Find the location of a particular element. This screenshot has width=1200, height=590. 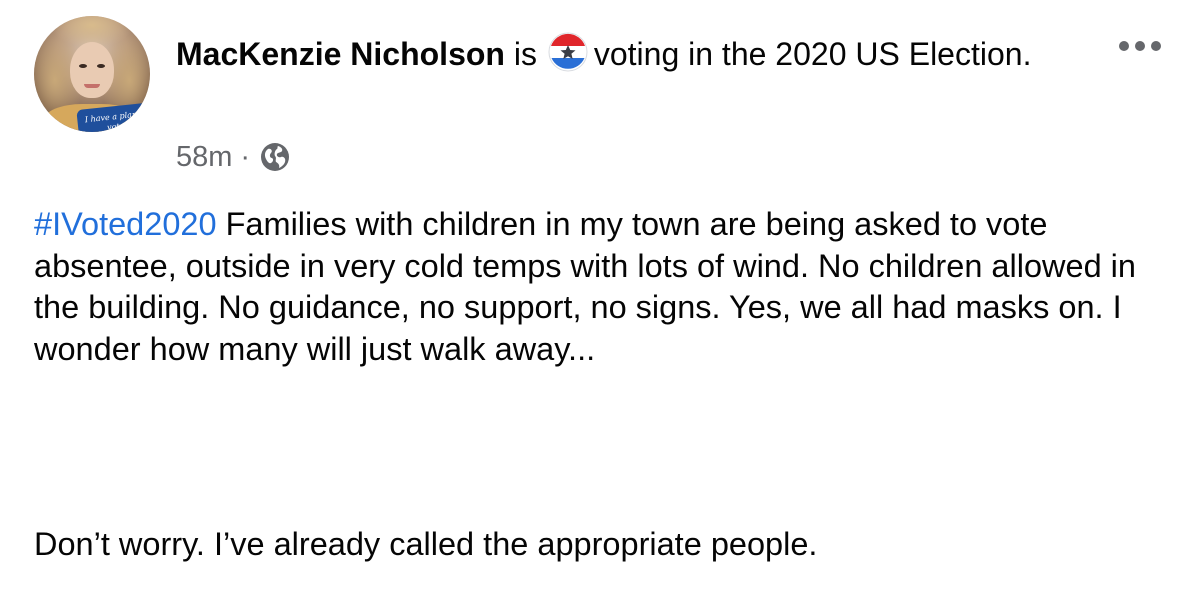

post-meta: 58m · is located at coordinates (234, 157).